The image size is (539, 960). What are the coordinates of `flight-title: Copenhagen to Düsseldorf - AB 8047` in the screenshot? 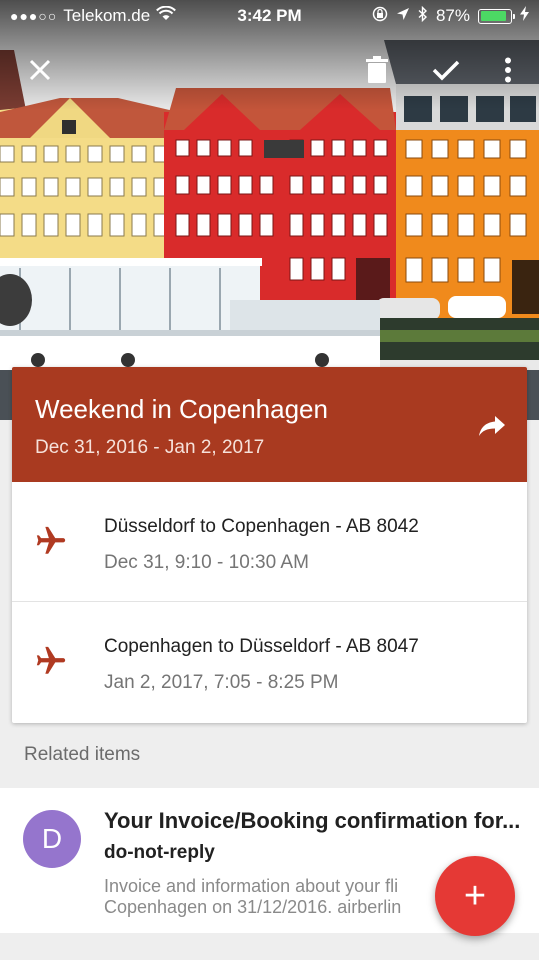 It's located at (261, 646).